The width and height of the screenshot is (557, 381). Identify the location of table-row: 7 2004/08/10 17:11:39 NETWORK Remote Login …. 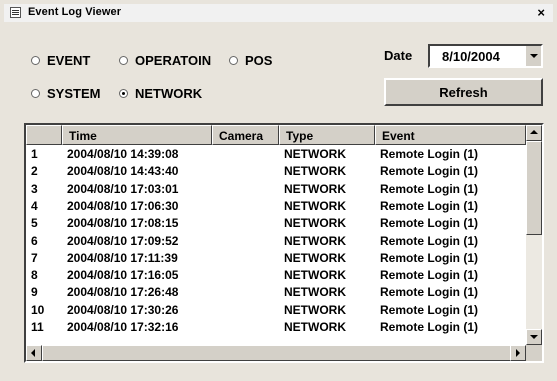
(276, 258).